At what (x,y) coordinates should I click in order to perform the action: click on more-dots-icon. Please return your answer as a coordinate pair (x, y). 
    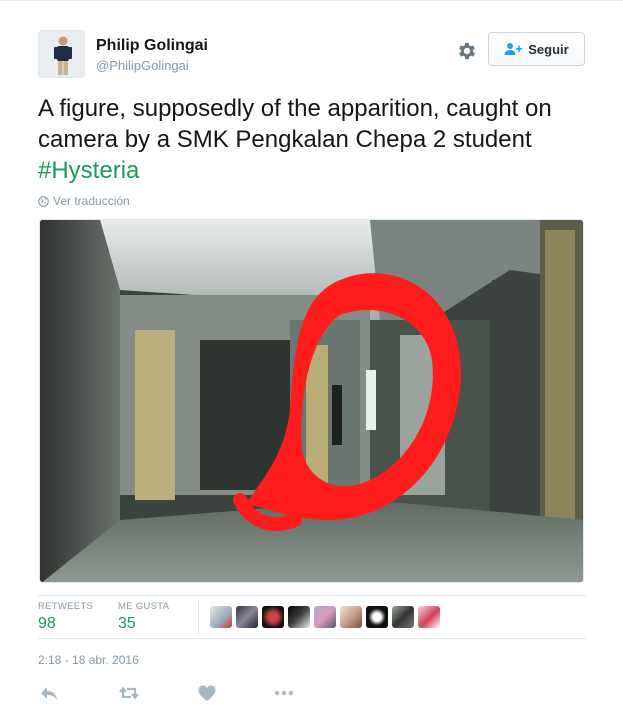
    Looking at the image, I should click on (284, 693).